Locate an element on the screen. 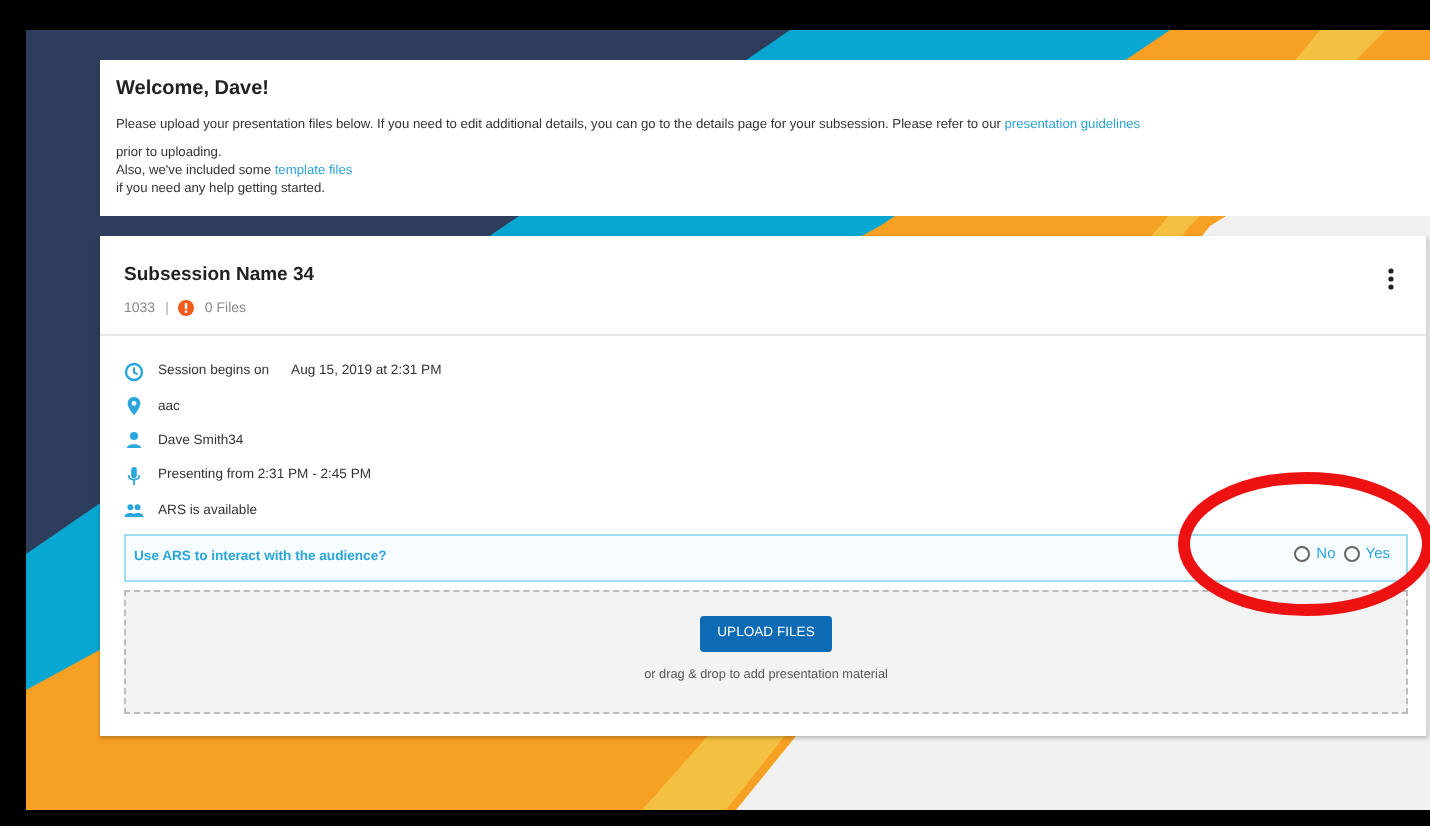 This screenshot has width=1430, height=826. more-menu-button is located at coordinates (1391, 279).